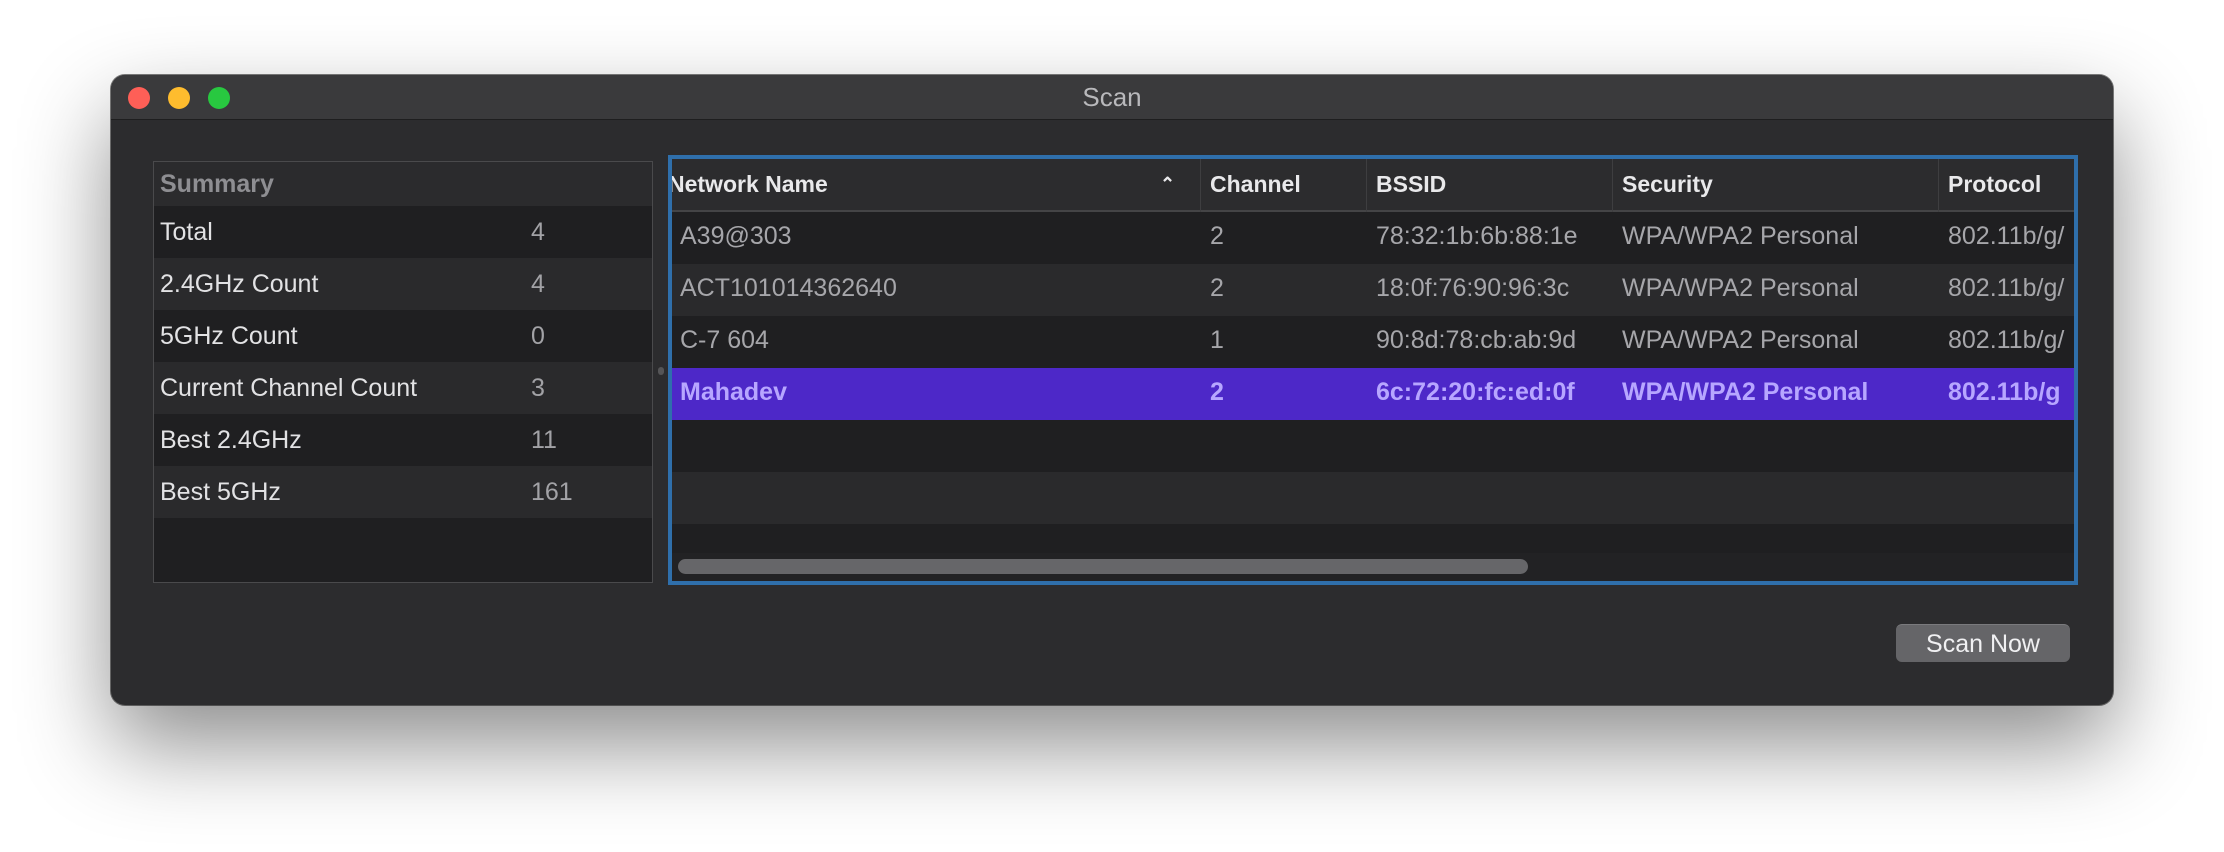 Image resolution: width=2224 pixels, height=852 pixels. Describe the element at coordinates (403, 284) in the screenshot. I see `summary-row: 2.4GHz Count 4` at that location.